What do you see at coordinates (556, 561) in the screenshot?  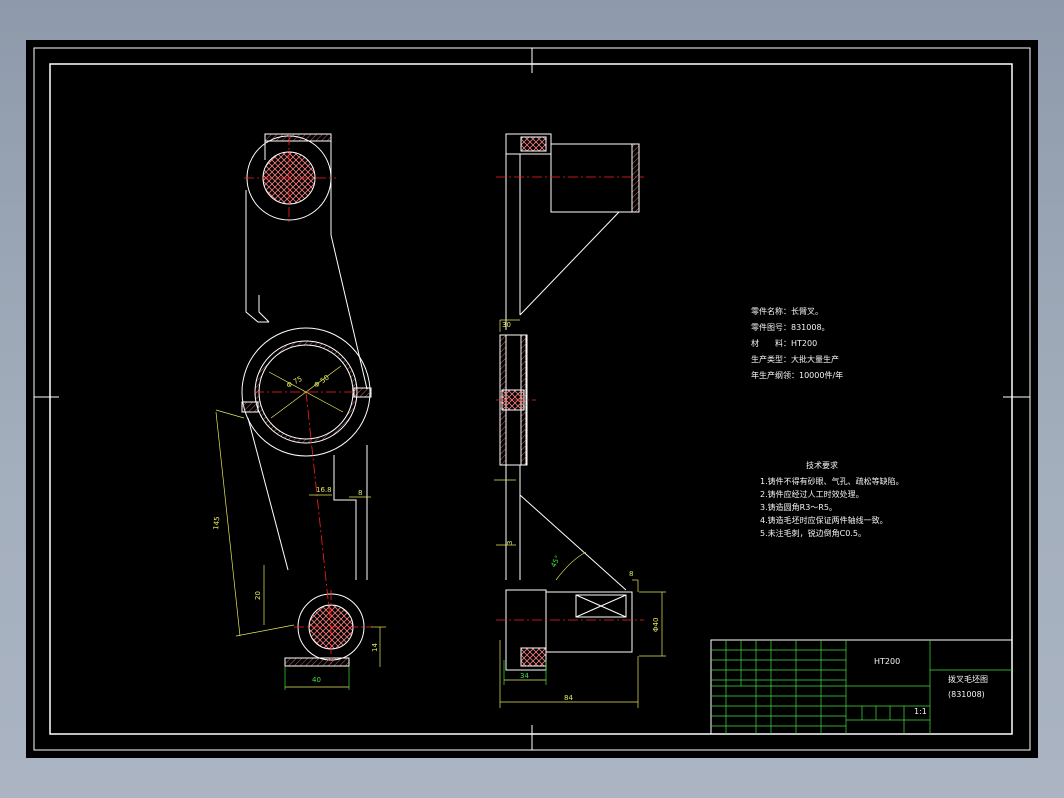 I see `side-angle: 45°` at bounding box center [556, 561].